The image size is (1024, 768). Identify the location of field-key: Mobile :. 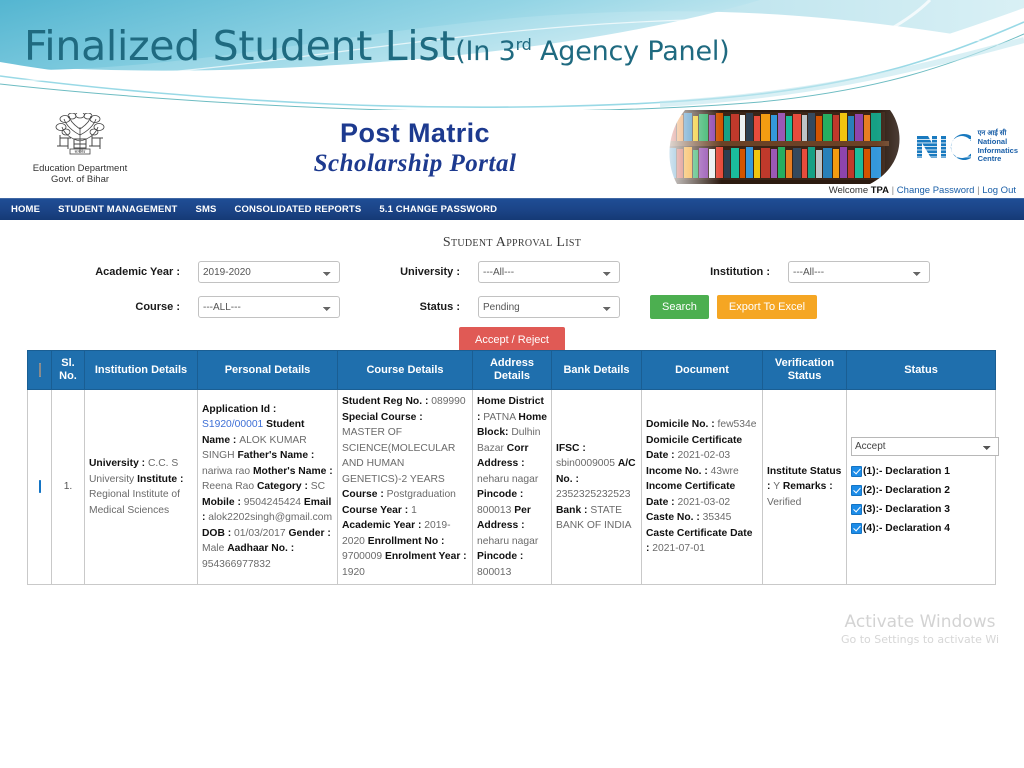
(223, 502).